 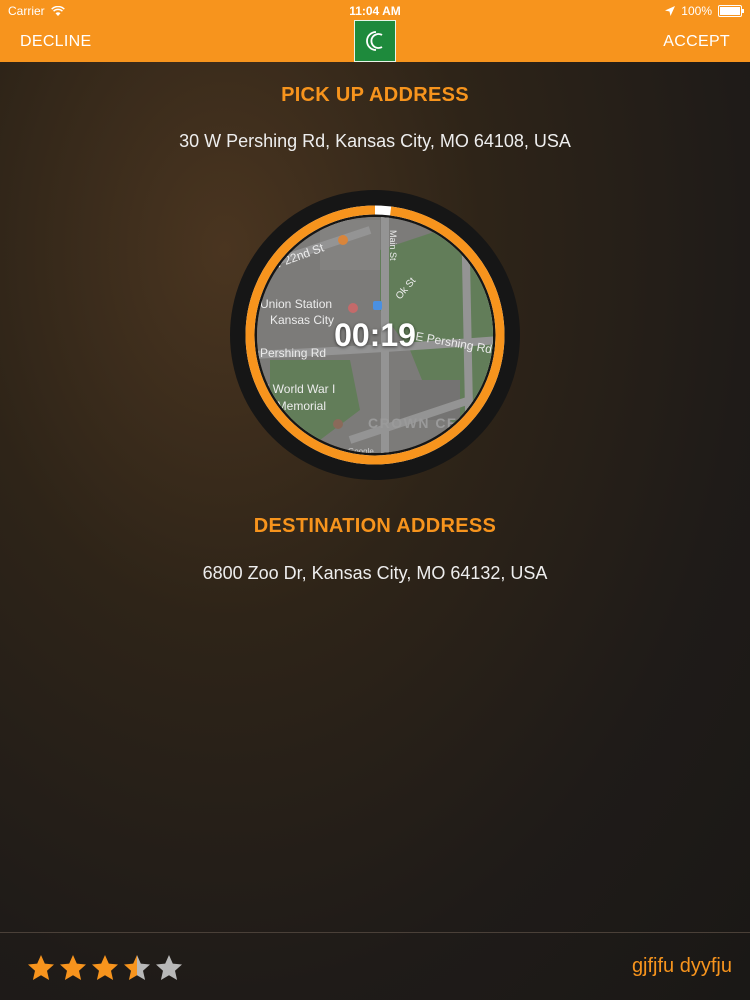 What do you see at coordinates (731, 11) in the screenshot?
I see `battery-icon` at bounding box center [731, 11].